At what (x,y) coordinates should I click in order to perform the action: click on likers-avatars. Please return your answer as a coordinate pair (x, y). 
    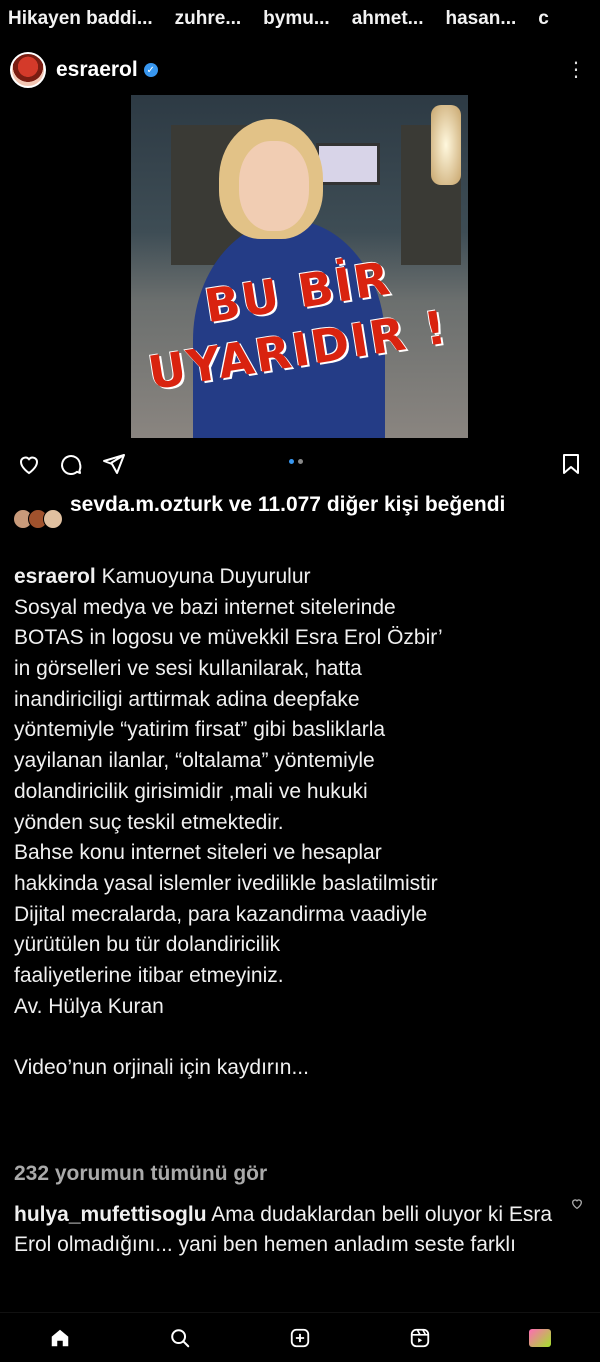
    Looking at the image, I should click on (38, 519).